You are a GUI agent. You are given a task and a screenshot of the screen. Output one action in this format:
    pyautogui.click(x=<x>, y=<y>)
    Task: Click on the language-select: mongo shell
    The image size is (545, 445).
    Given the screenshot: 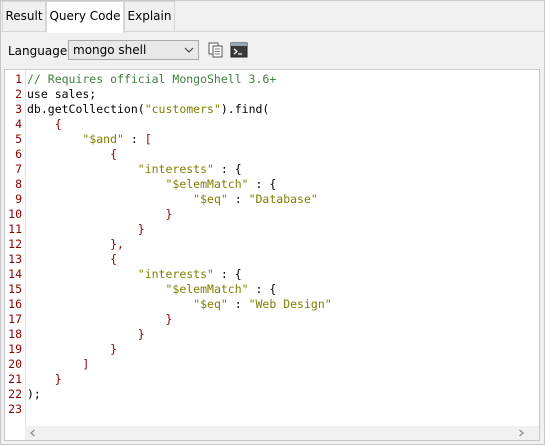 What is the action you would take?
    pyautogui.click(x=133, y=50)
    